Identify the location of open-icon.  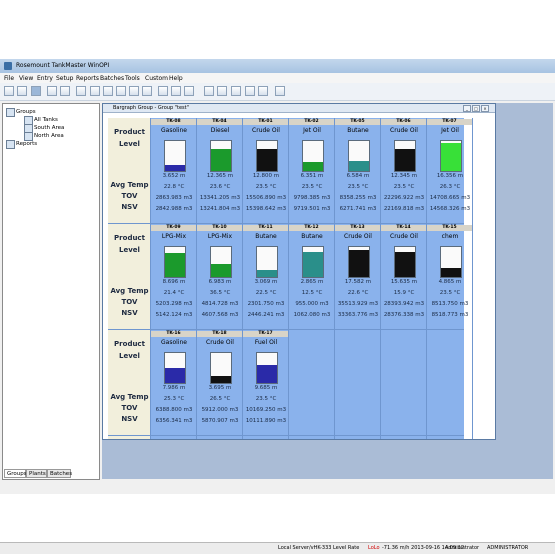
(9, 91).